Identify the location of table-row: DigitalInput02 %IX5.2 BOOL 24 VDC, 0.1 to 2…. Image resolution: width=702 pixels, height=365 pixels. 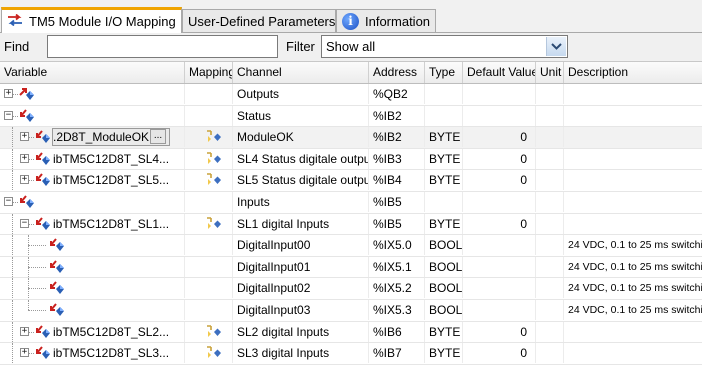
(351, 289).